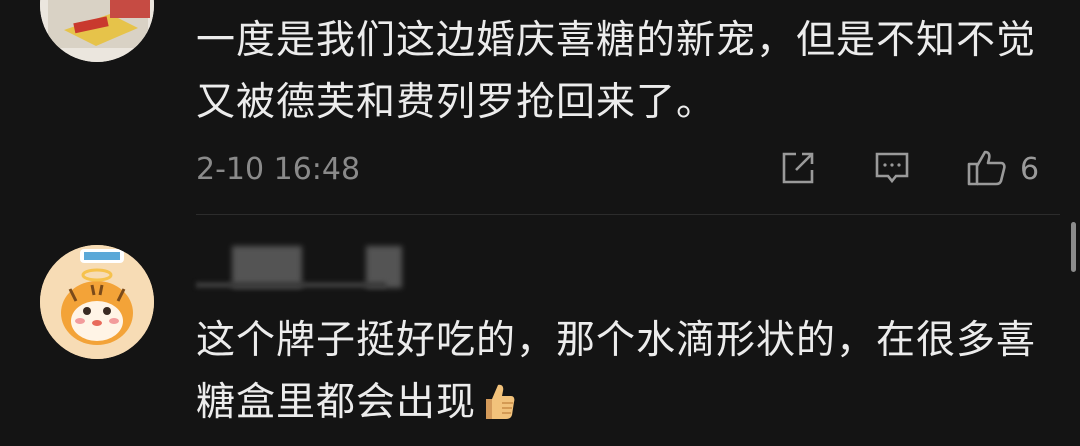 The height and width of the screenshot is (446, 1080). I want to click on comment-icon, so click(892, 170).